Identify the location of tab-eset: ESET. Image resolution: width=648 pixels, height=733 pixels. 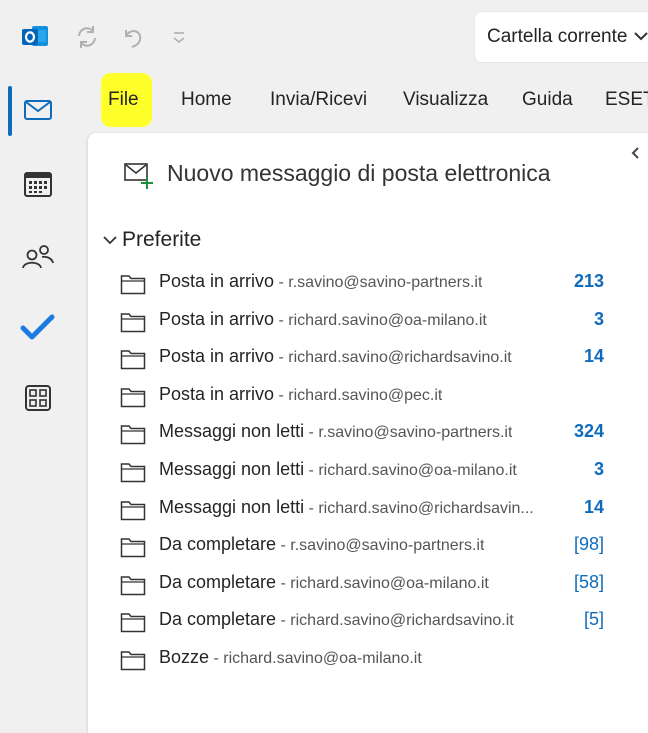
(626, 100).